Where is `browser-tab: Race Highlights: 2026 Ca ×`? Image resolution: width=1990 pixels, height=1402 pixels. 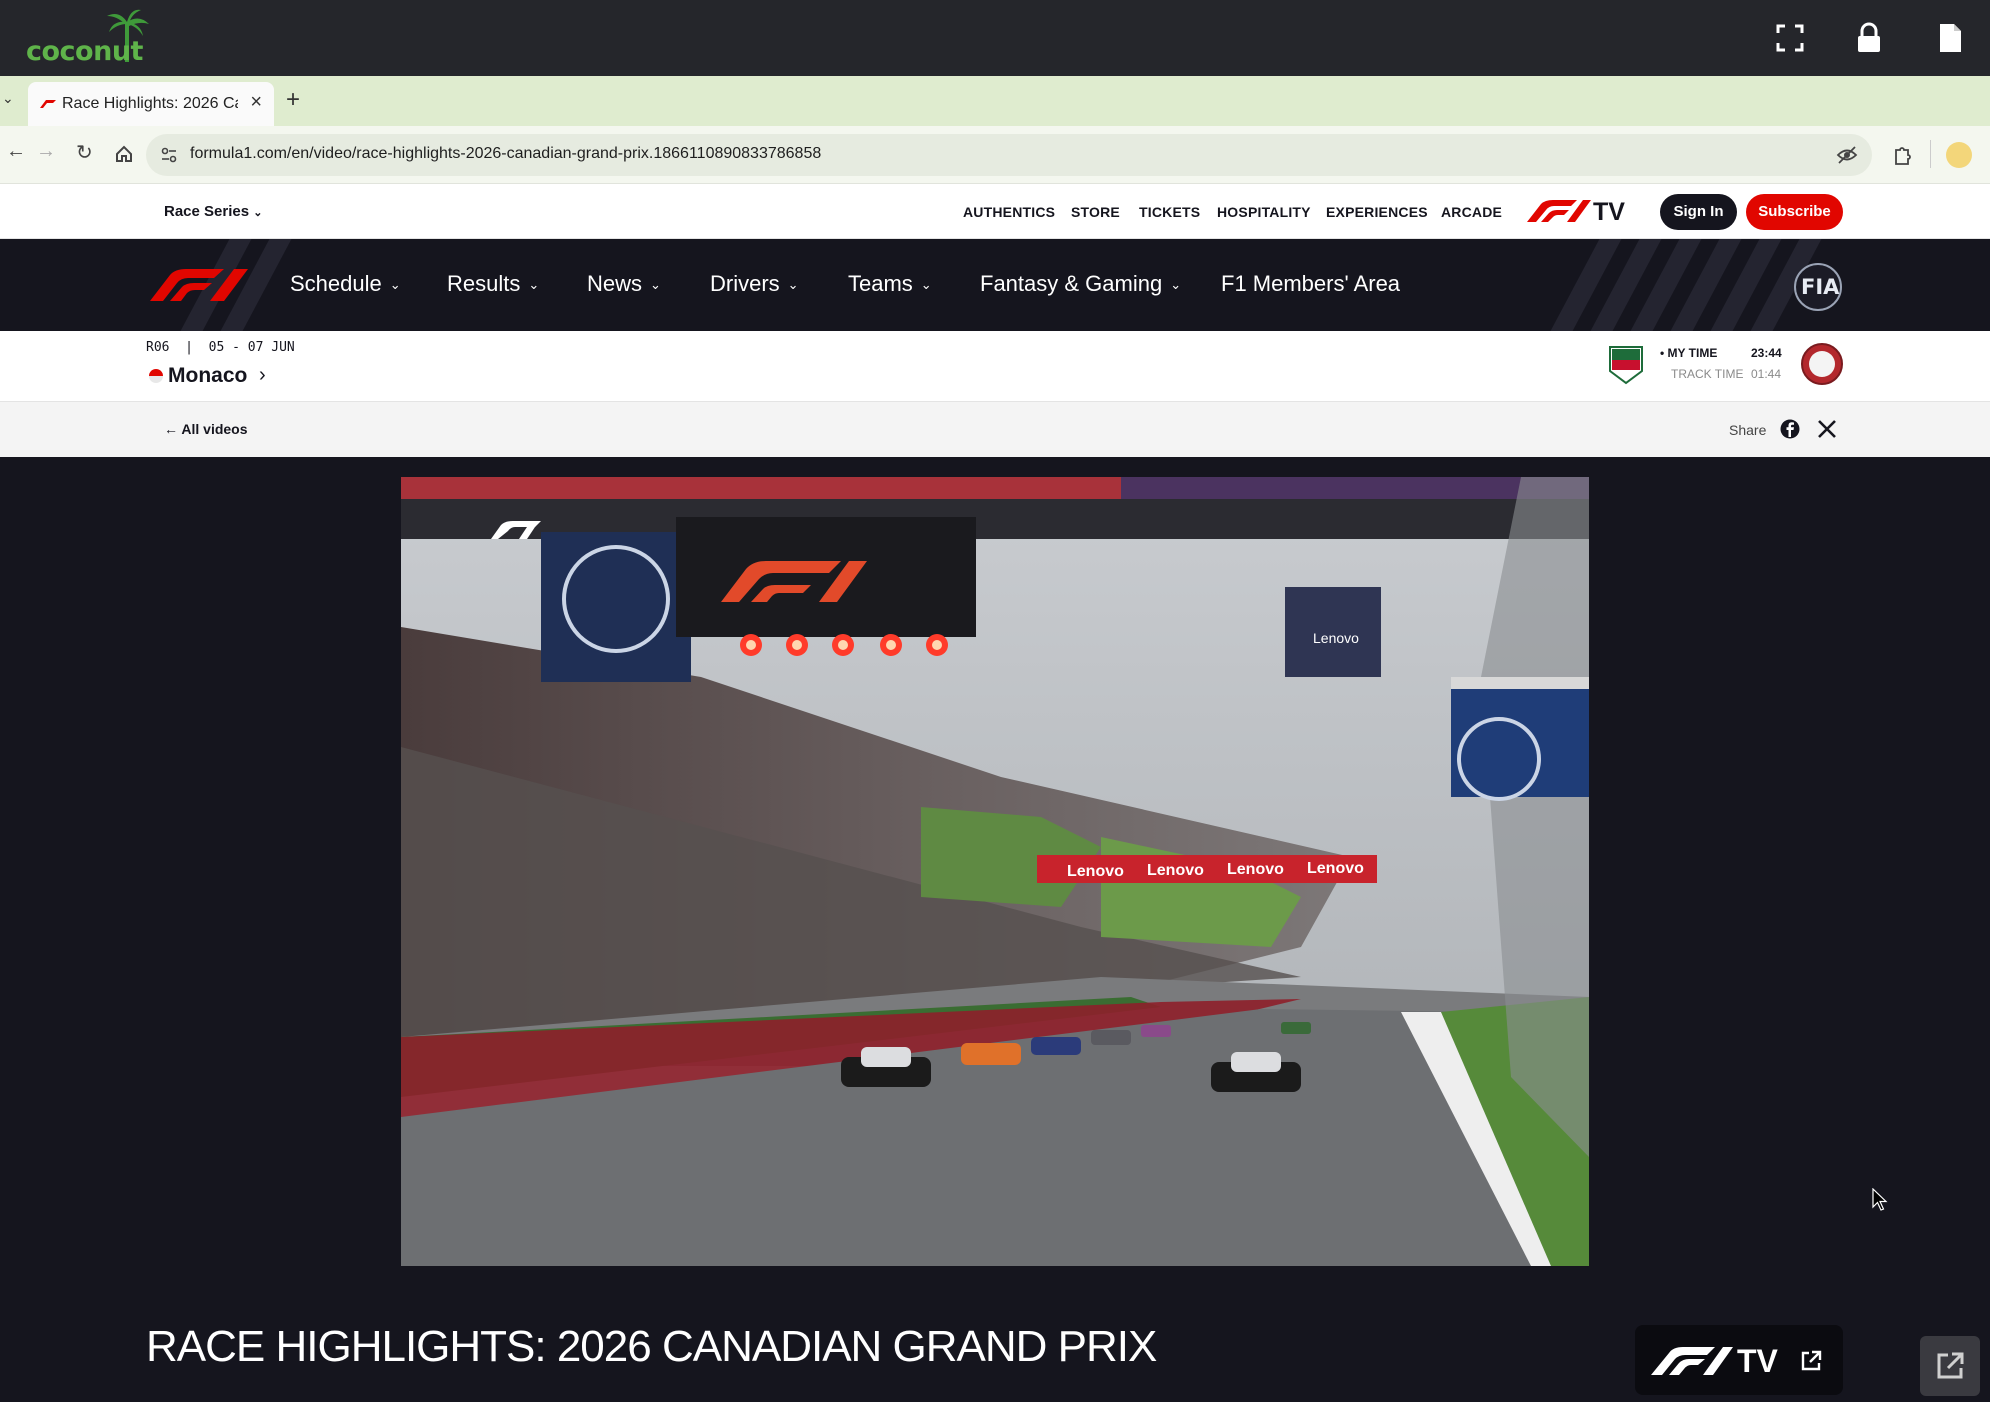 browser-tab: Race Highlights: 2026 Ca × is located at coordinates (151, 104).